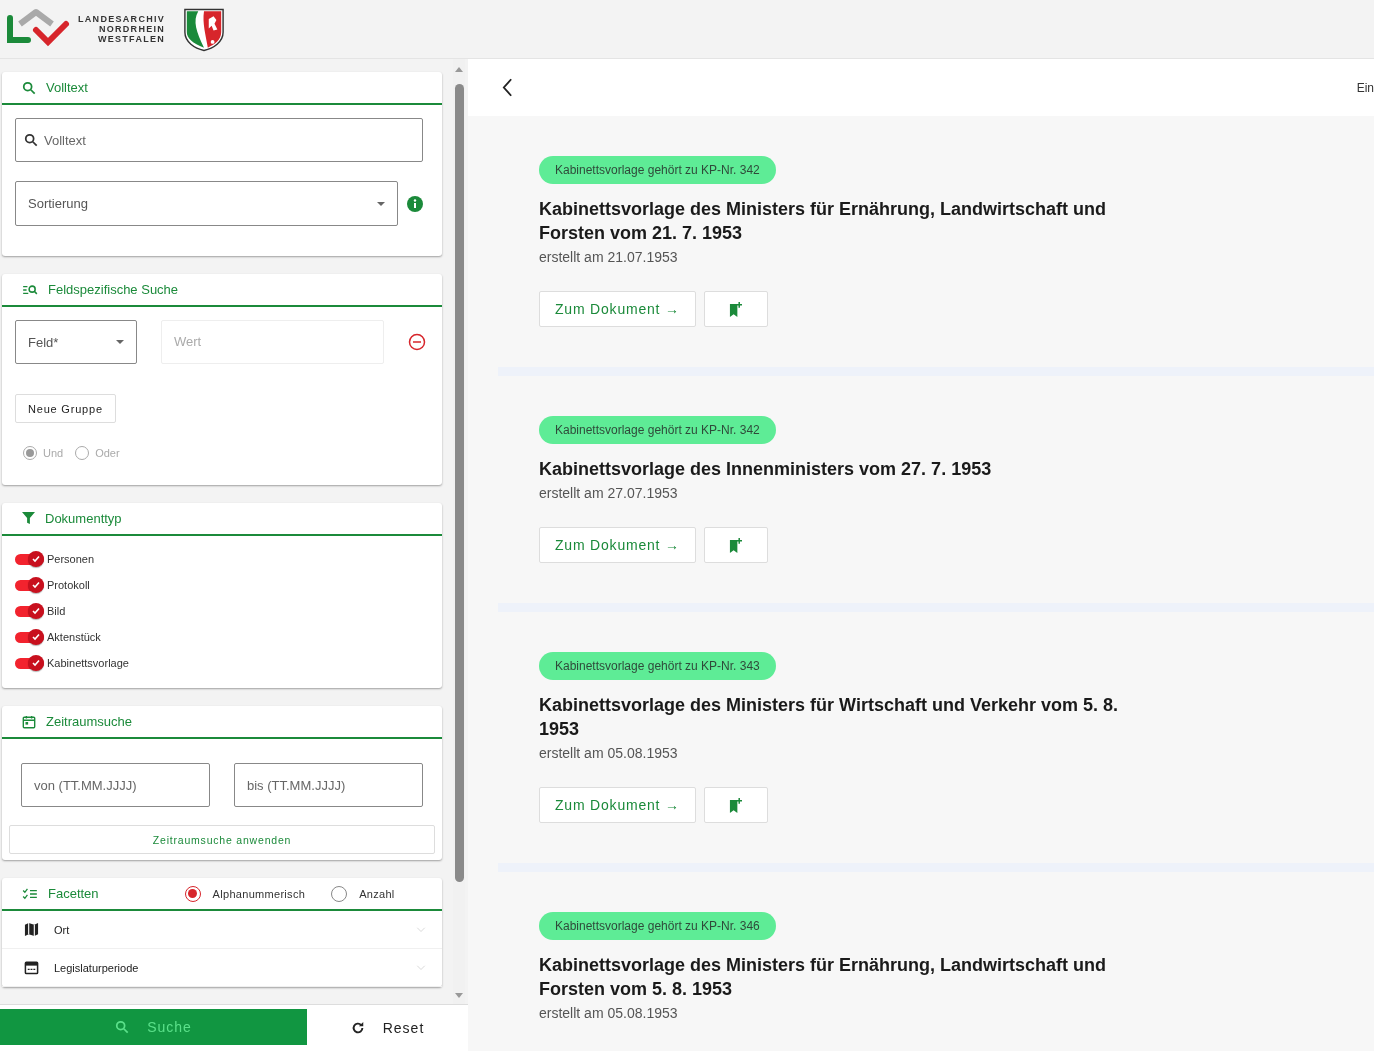  I want to click on section-title: Volltext, so click(67, 87).